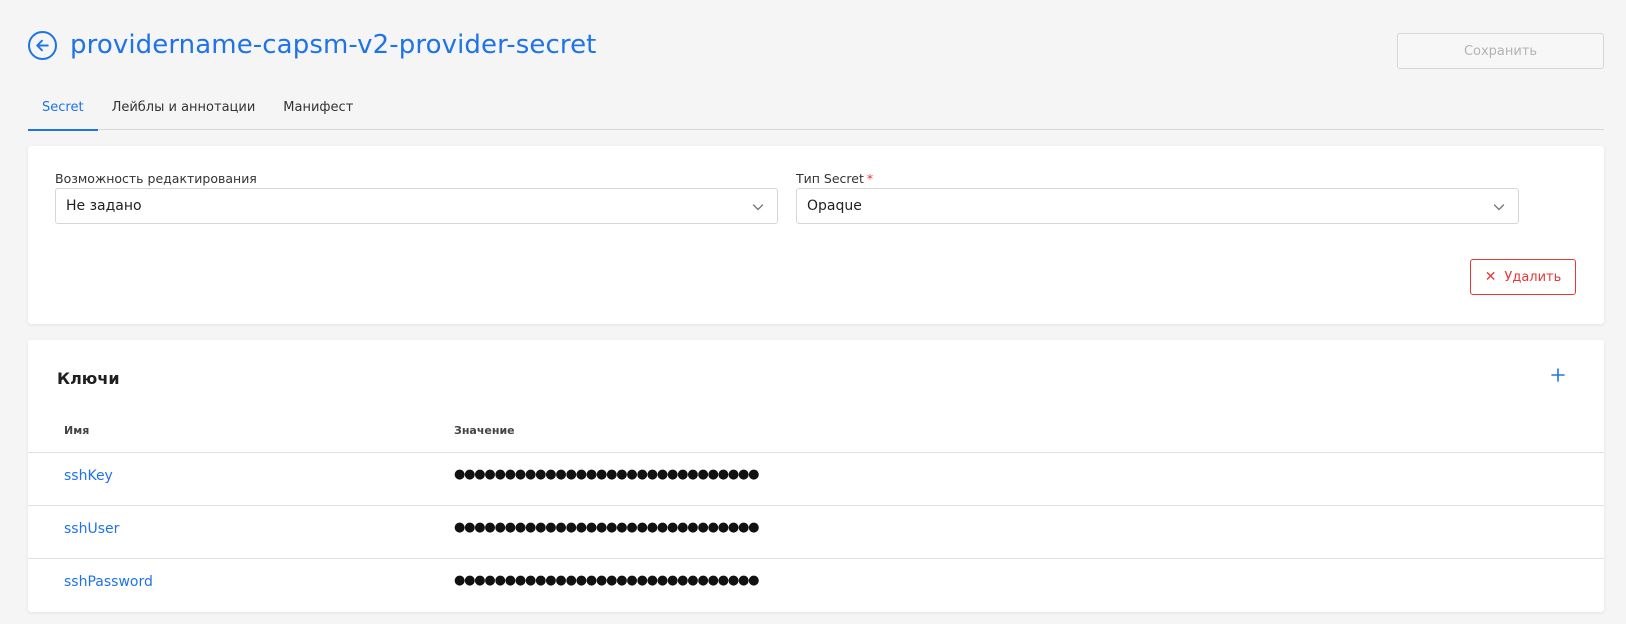  I want to click on editability-label: Возможность редактирования, so click(156, 178).